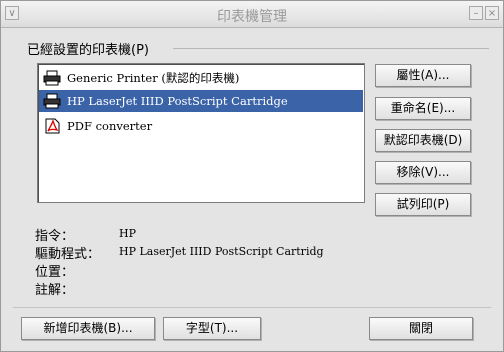 The image size is (504, 352). I want to click on driver-label: 驅動程式：, so click(68, 254).